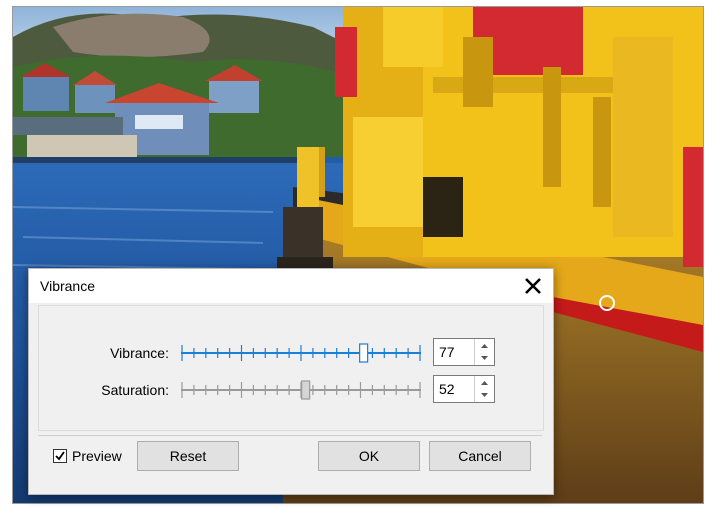 The width and height of the screenshot is (709, 507). I want to click on saturation-increment-icon, so click(484, 382).